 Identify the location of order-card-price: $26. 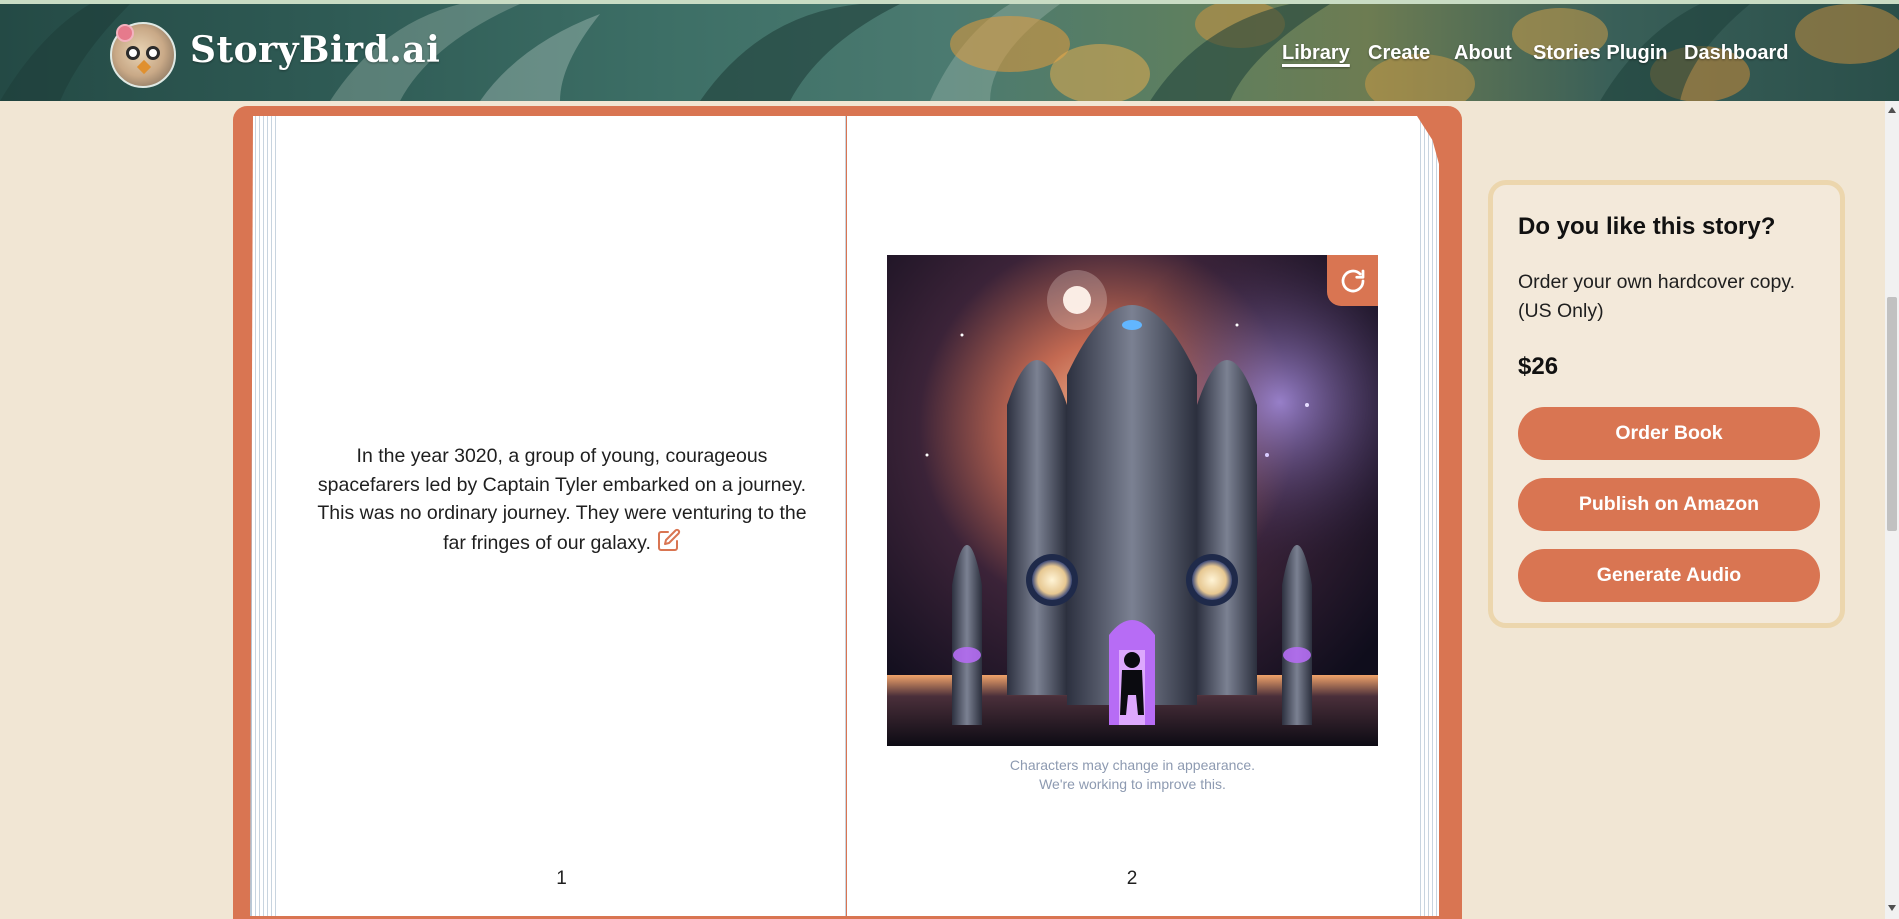
(1538, 366).